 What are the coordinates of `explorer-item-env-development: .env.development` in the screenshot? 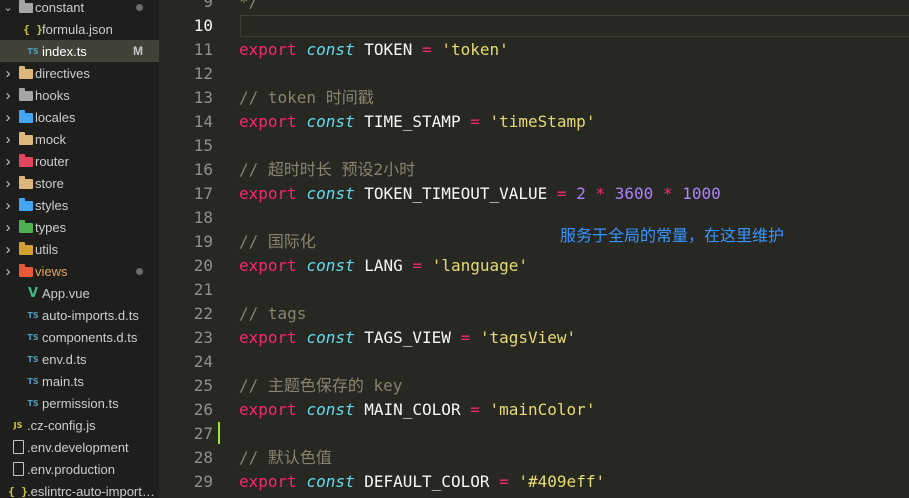 It's located at (79, 447).